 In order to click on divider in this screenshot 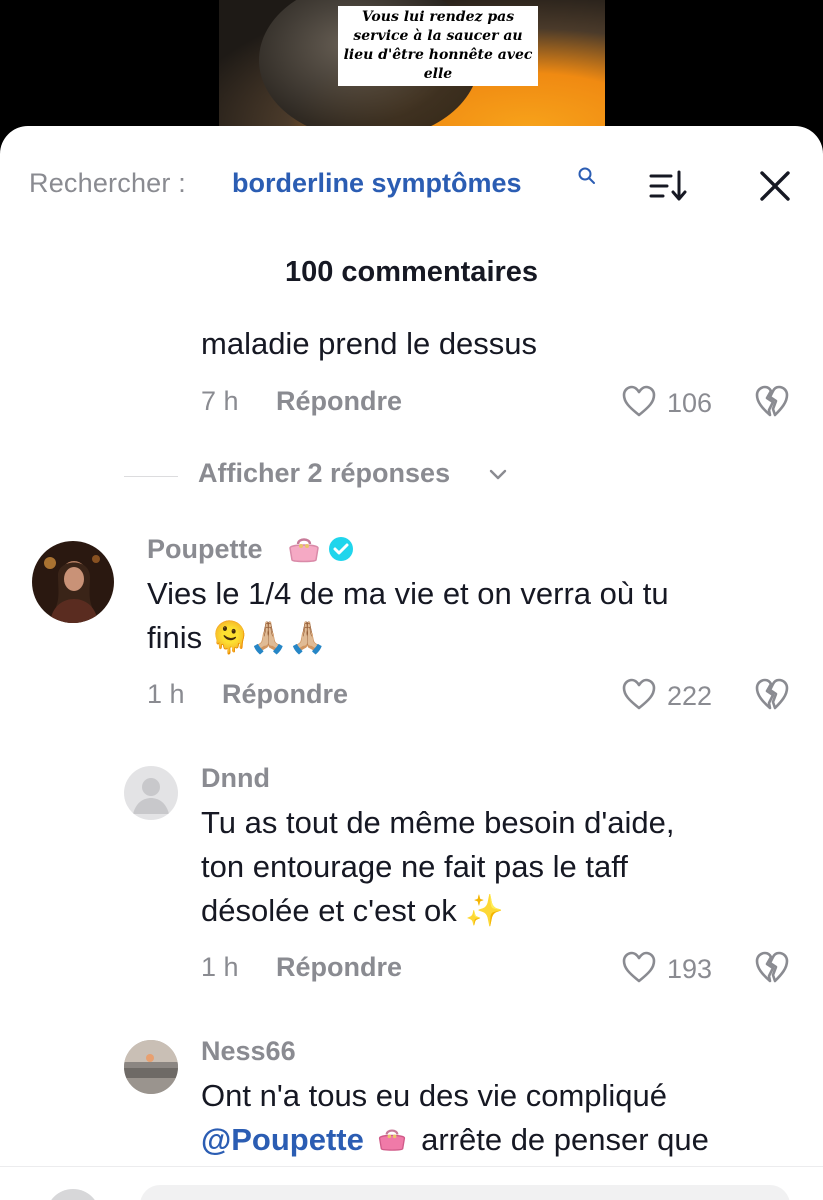, I will do `click(151, 476)`.